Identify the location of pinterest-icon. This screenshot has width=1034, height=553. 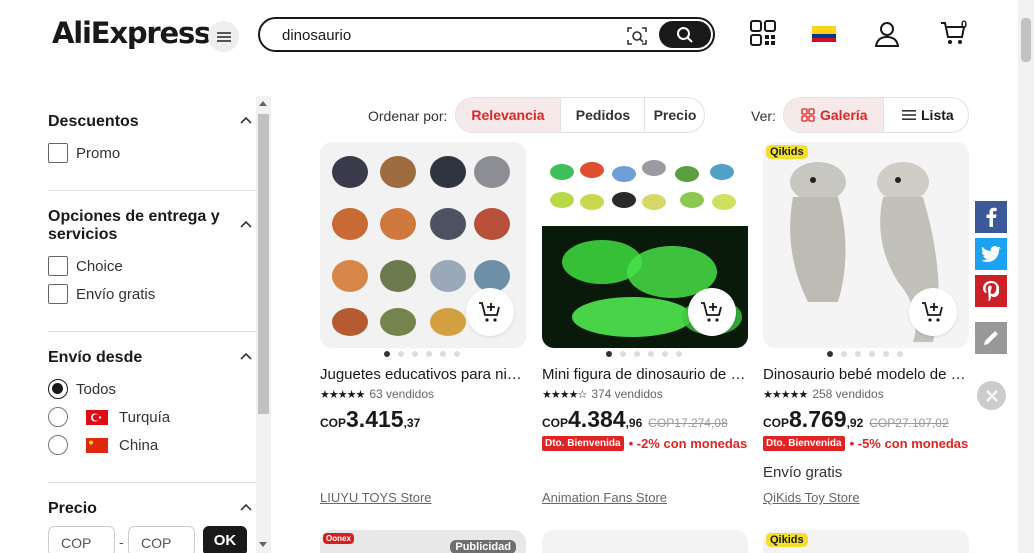
(991, 291).